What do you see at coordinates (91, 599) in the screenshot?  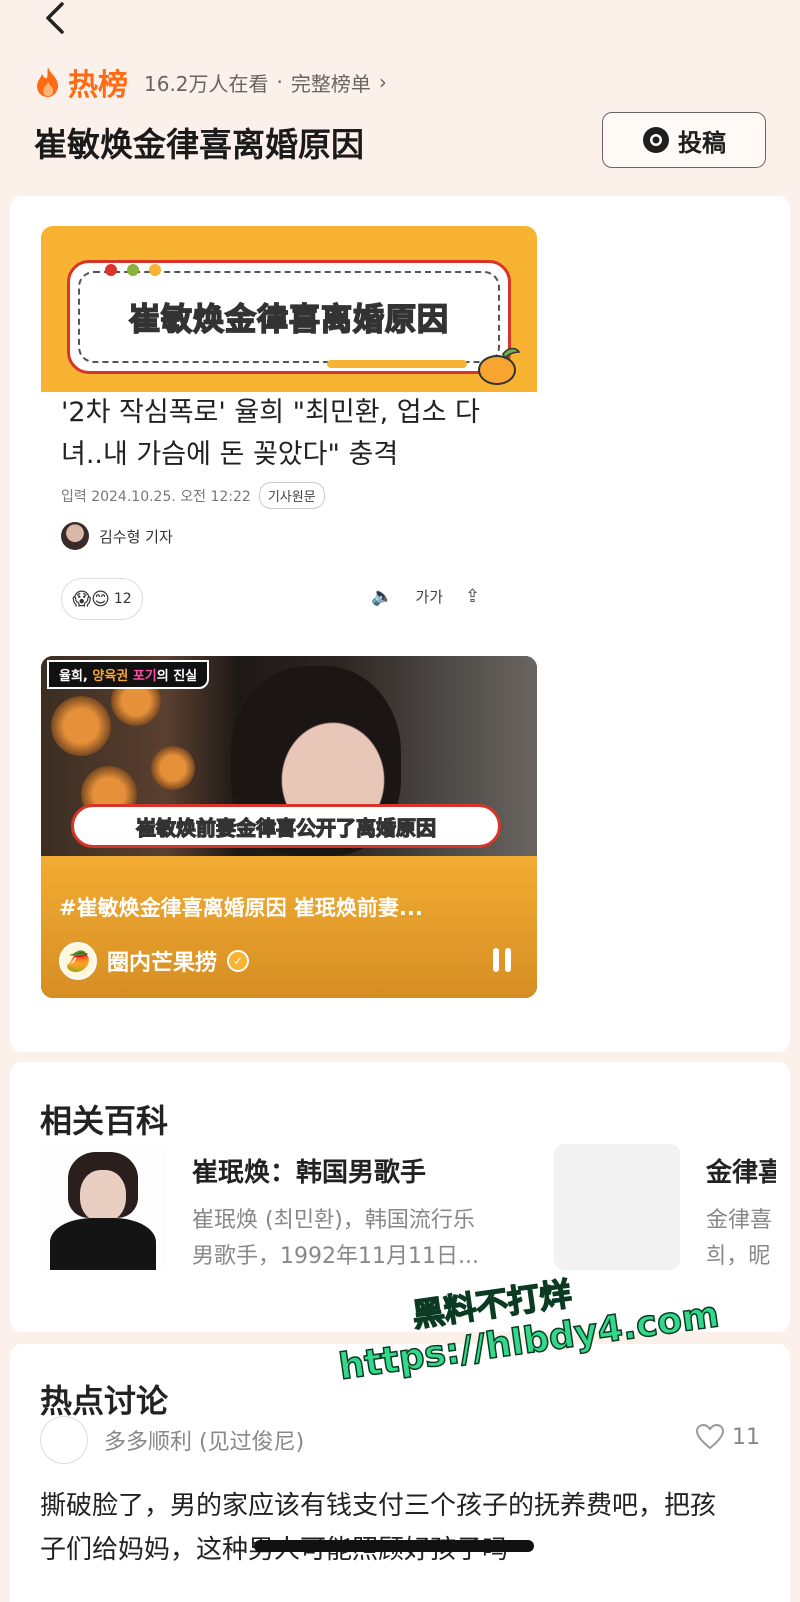 I see `reaction-emoji-icon: 😱😊` at bounding box center [91, 599].